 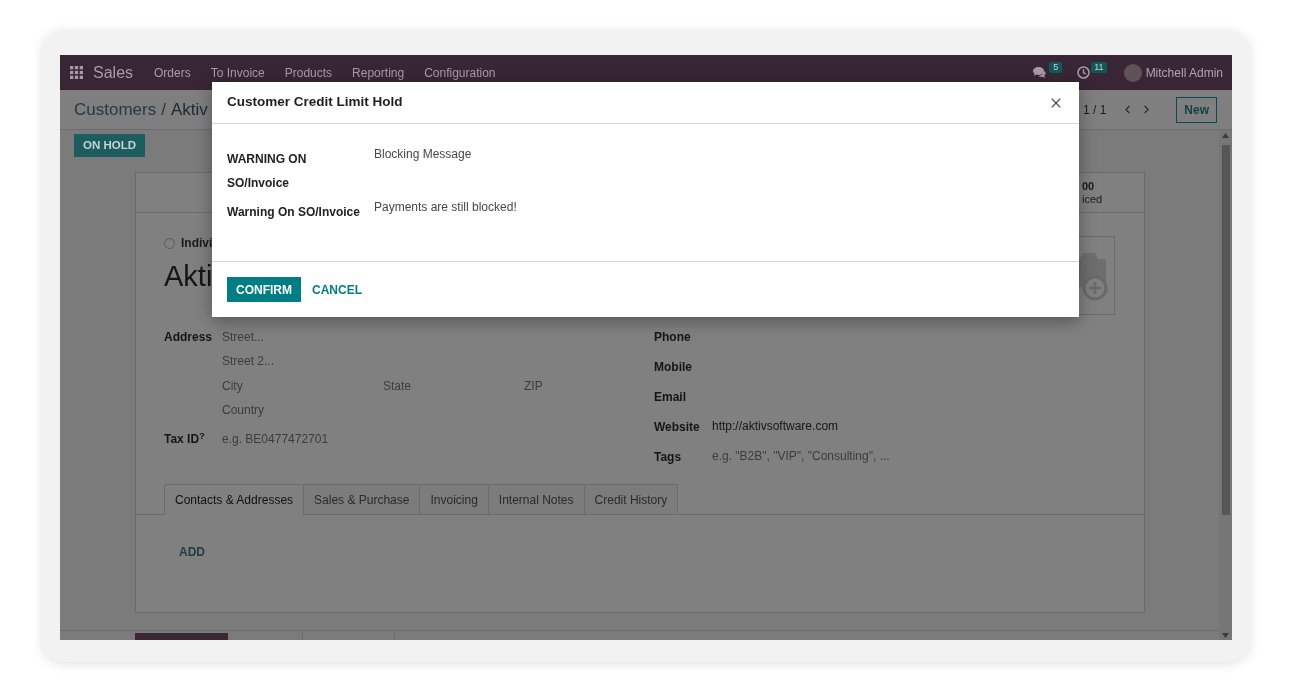 What do you see at coordinates (184, 439) in the screenshot?
I see `field-label: Tax ID$^{?}$` at bounding box center [184, 439].